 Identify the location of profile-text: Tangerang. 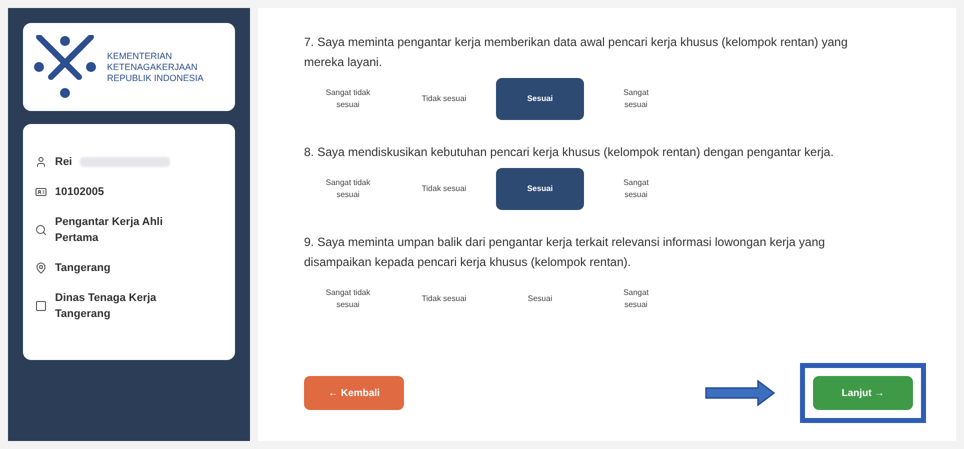
(82, 268).